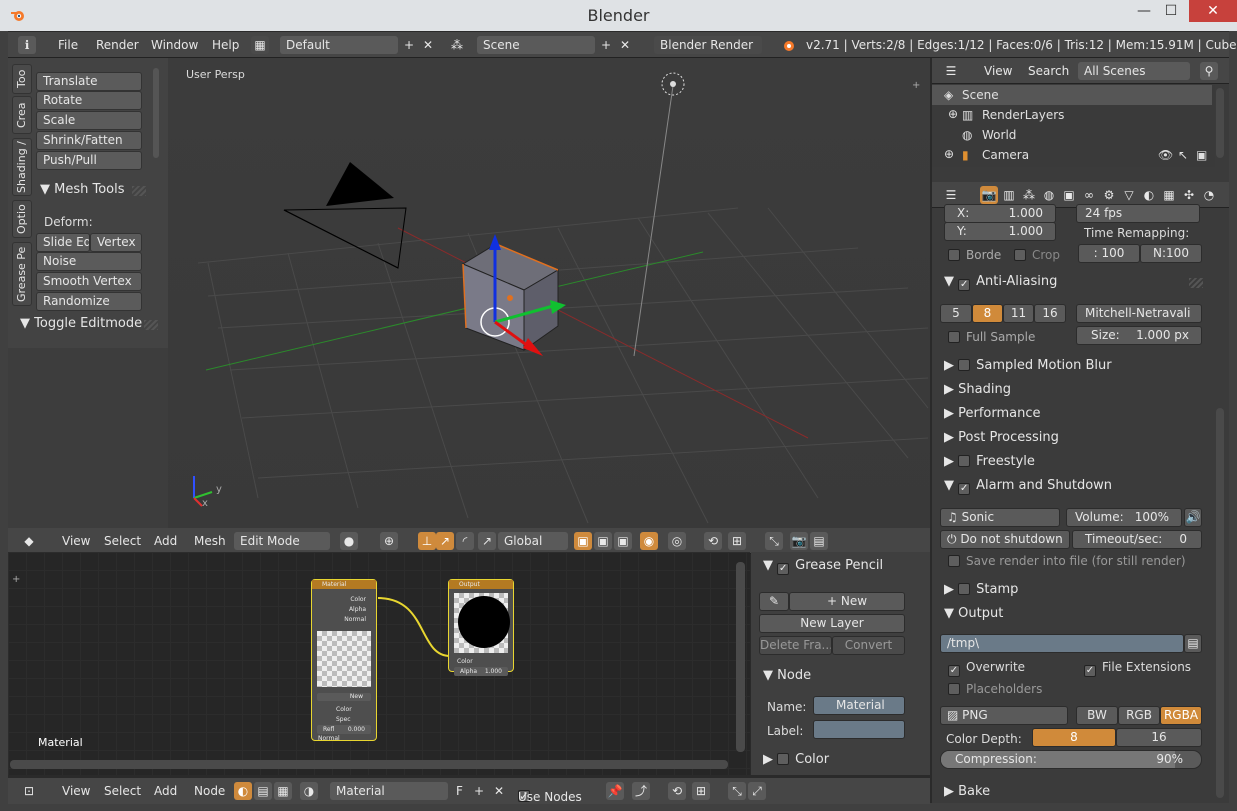 This screenshot has width=1237, height=811. Describe the element at coordinates (603, 541) in the screenshot. I see `edge-select-icon: ▣` at that location.